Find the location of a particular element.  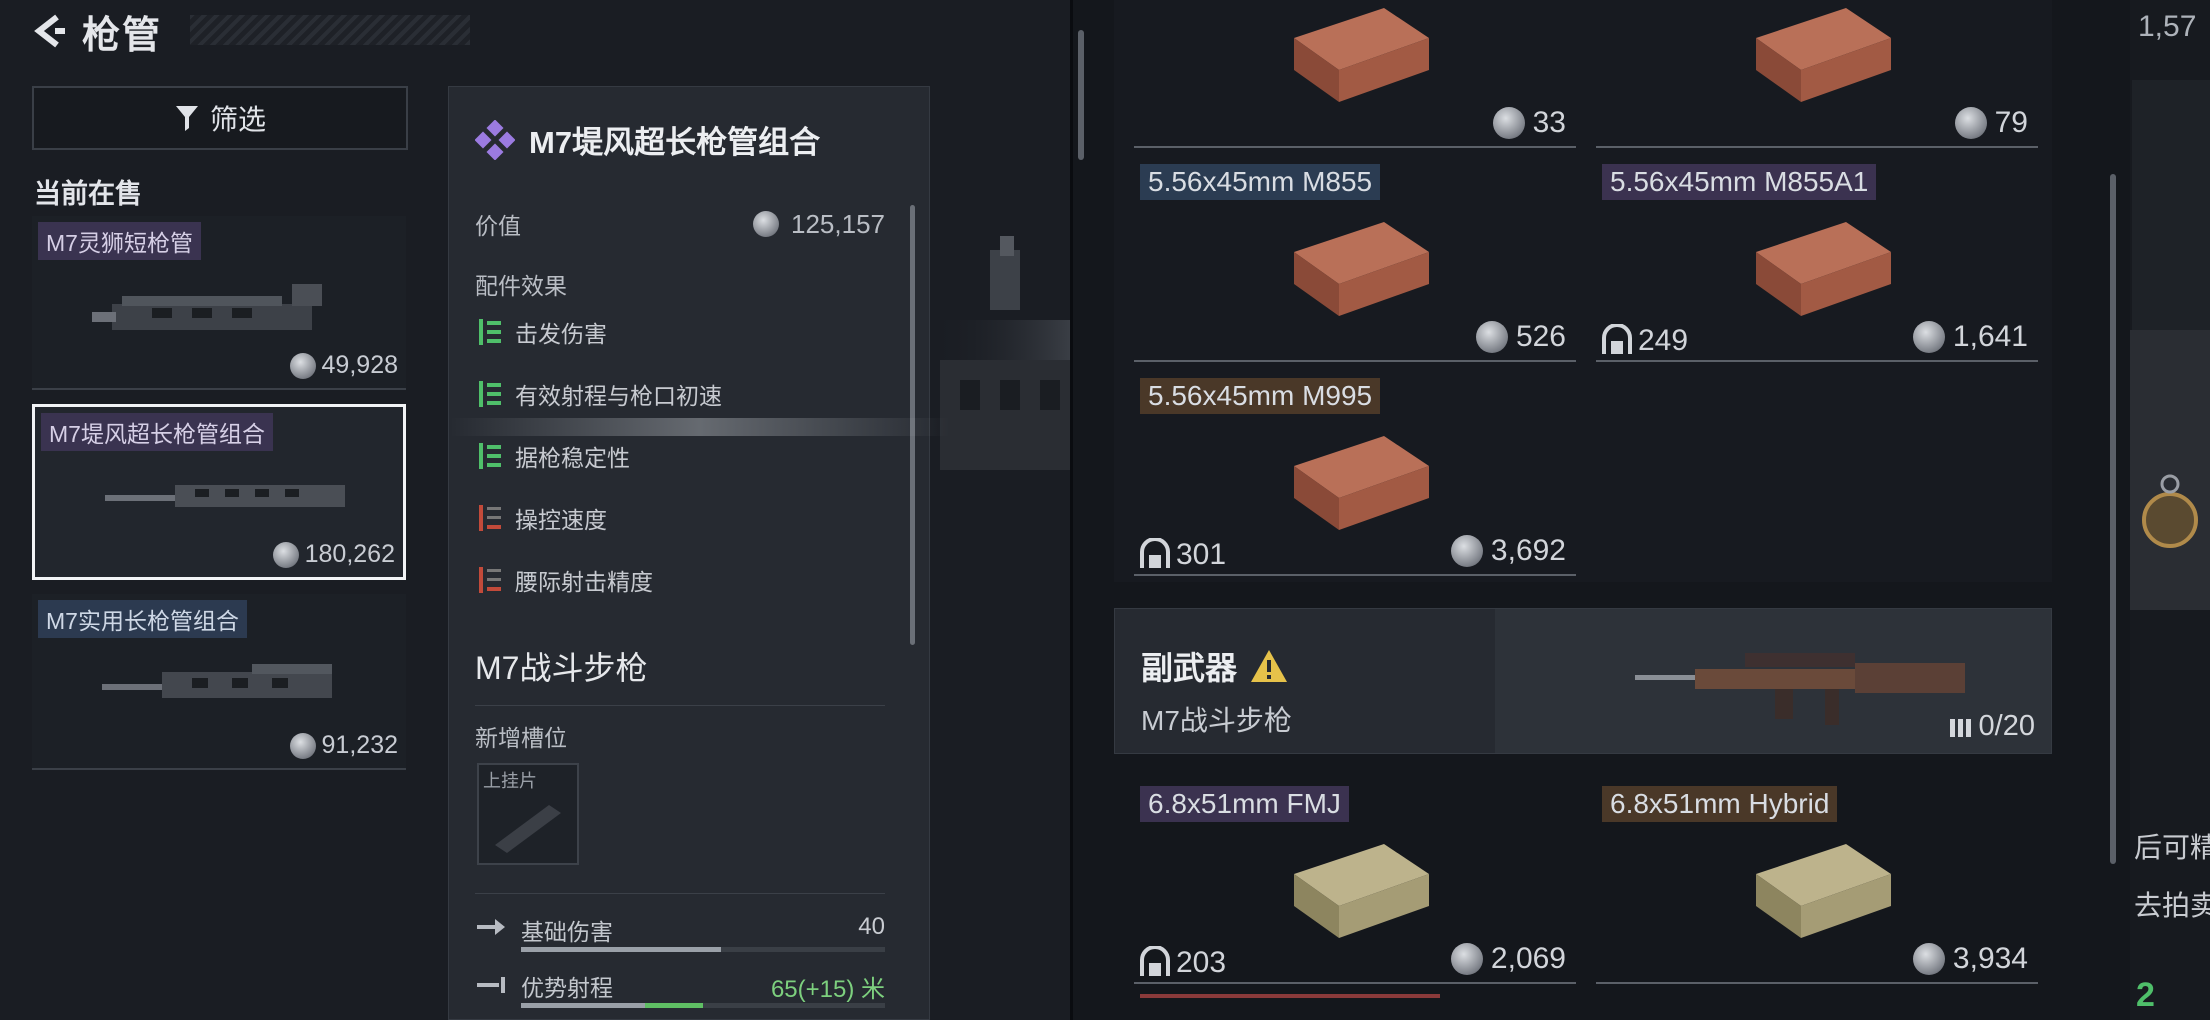

damage-icon is located at coordinates (491, 927).